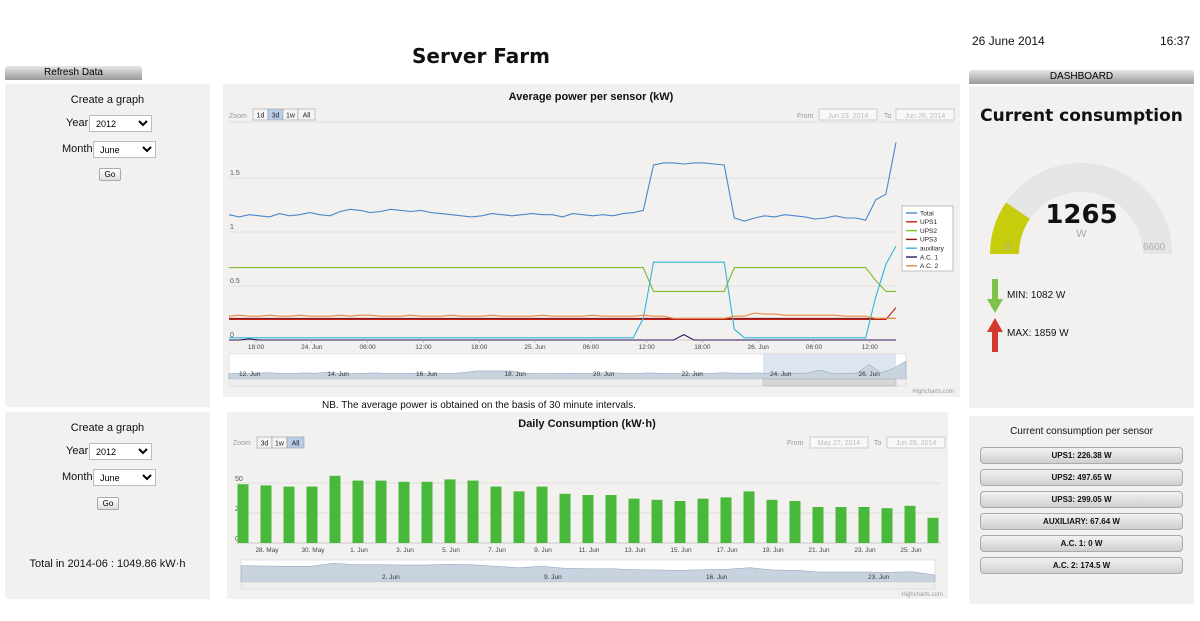 This screenshot has width=1200, height=621. What do you see at coordinates (727, 550) in the screenshot?
I see `x-tick-label: 17. Jun` at bounding box center [727, 550].